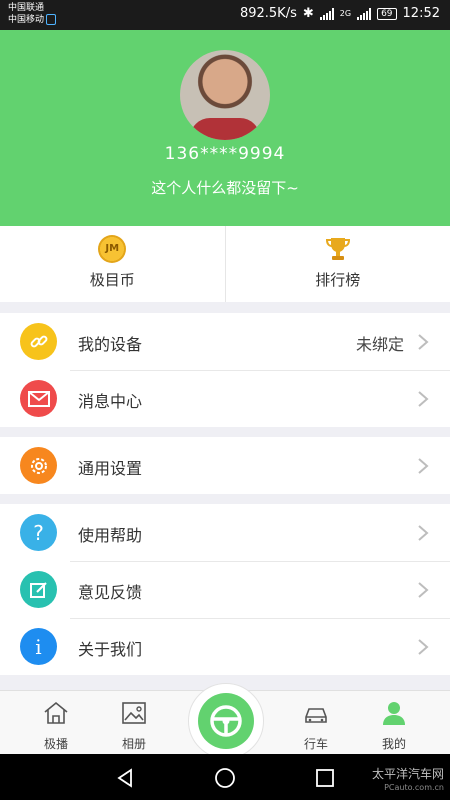  Describe the element at coordinates (112, 249) in the screenshot. I see `jm-coin-icon: JM` at that location.